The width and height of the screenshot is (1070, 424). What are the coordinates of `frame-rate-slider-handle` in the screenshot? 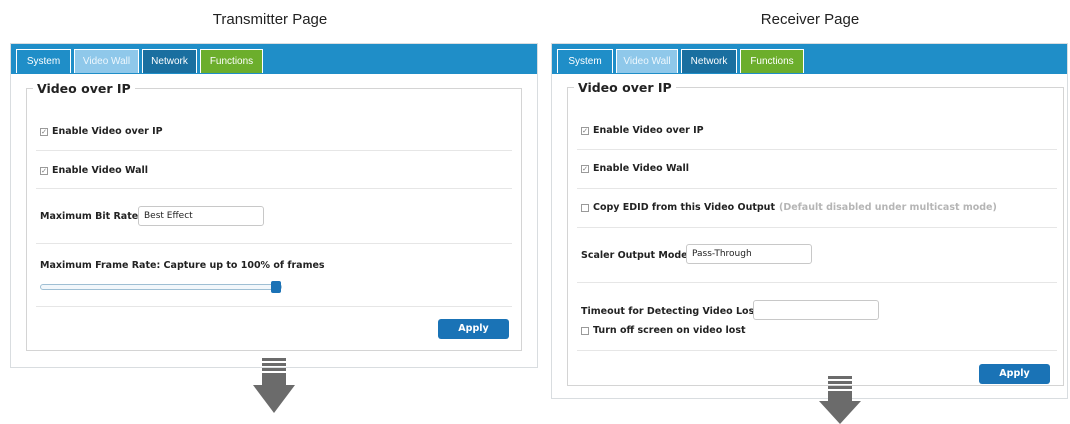 It's located at (276, 287).